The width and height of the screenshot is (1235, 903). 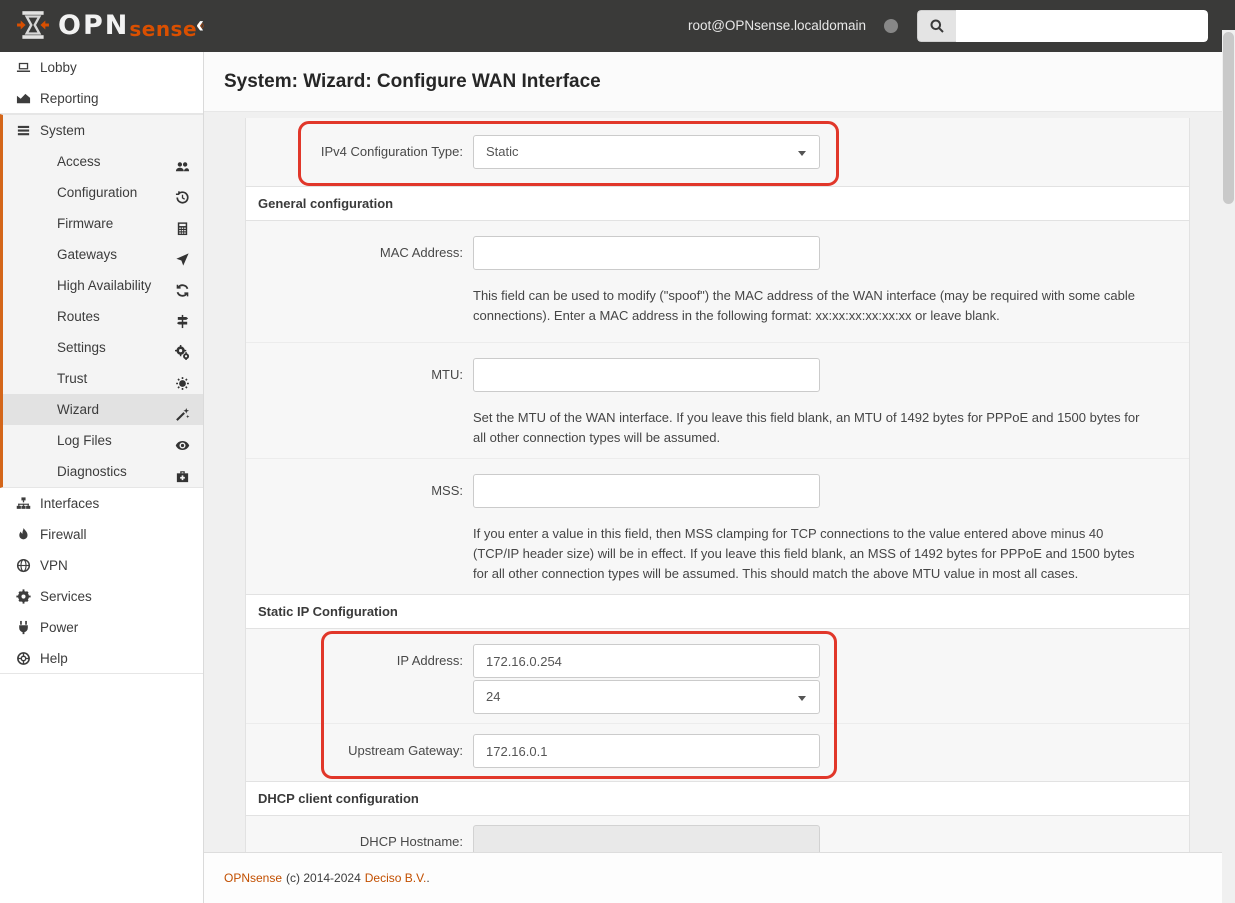 What do you see at coordinates (28, 534) in the screenshot?
I see `fire-icon` at bounding box center [28, 534].